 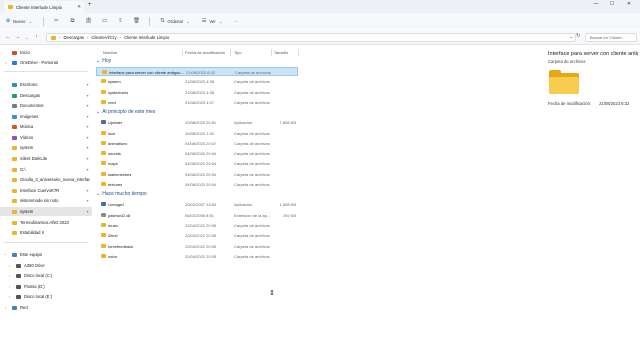 What do you see at coordinates (72, 21) in the screenshot?
I see `copy-icon: ⧉` at bounding box center [72, 21].